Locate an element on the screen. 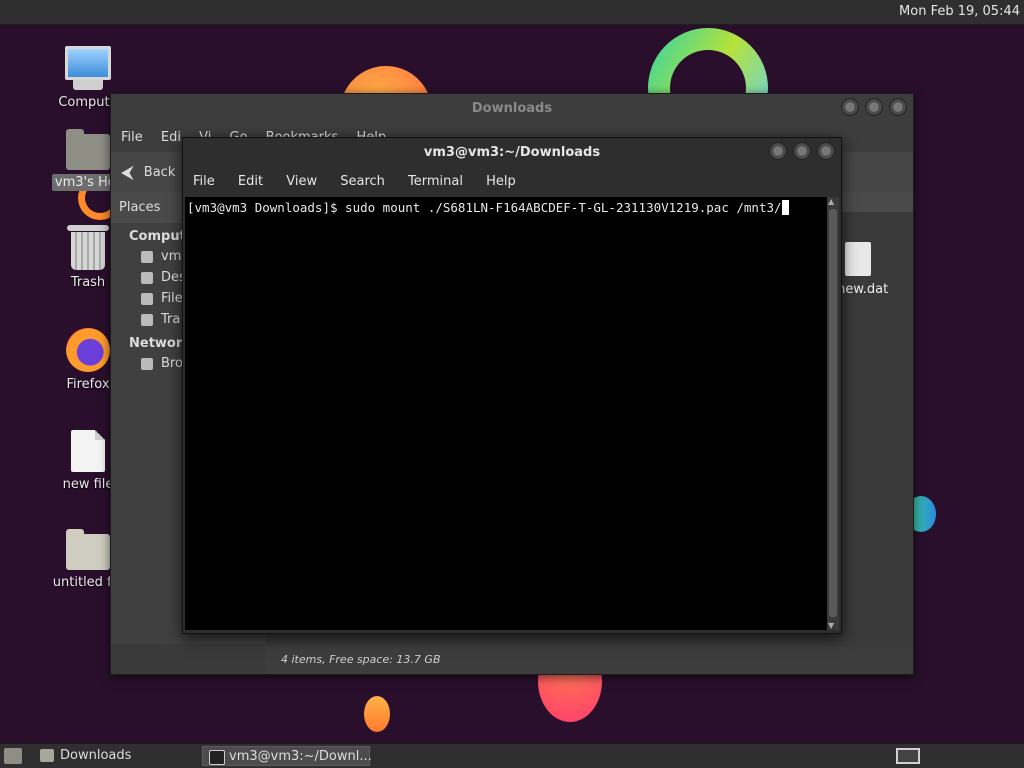 The image size is (1024, 768). menu-terminal: Terminal is located at coordinates (435, 181).